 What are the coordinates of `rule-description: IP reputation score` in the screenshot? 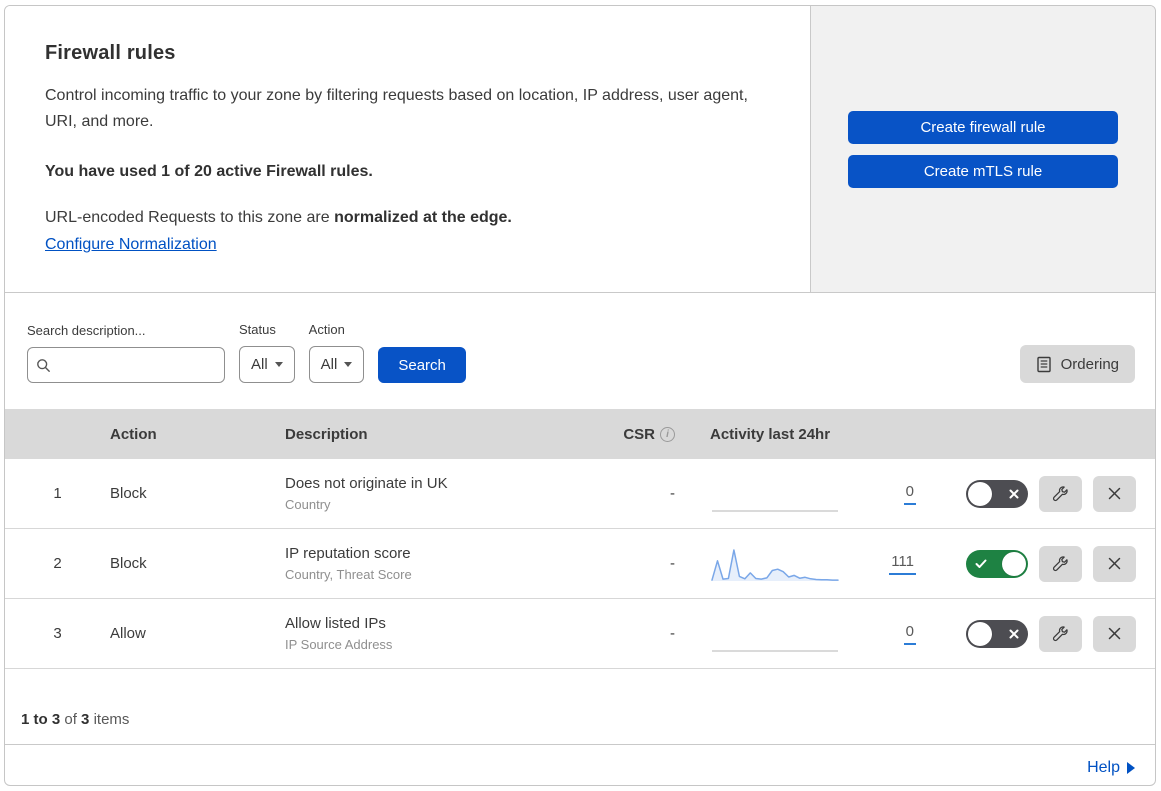 It's located at (348, 553).